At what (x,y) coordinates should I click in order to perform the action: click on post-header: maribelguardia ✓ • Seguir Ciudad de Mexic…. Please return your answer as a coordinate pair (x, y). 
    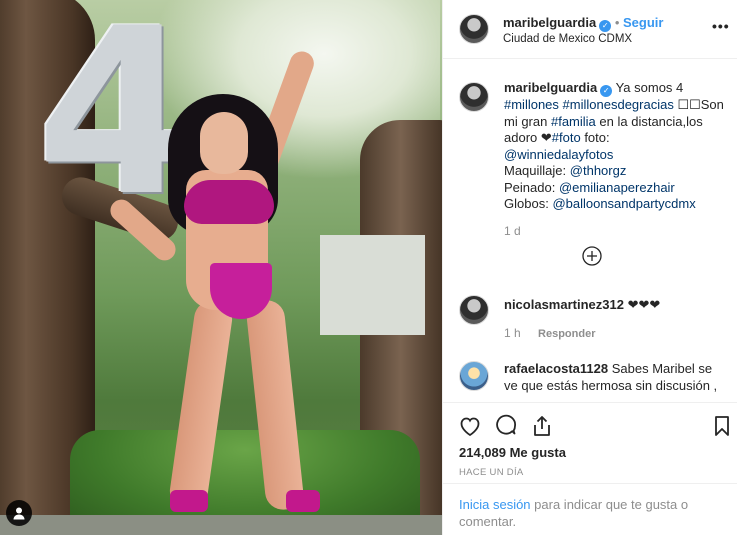
    Looking at the image, I should click on (590, 29).